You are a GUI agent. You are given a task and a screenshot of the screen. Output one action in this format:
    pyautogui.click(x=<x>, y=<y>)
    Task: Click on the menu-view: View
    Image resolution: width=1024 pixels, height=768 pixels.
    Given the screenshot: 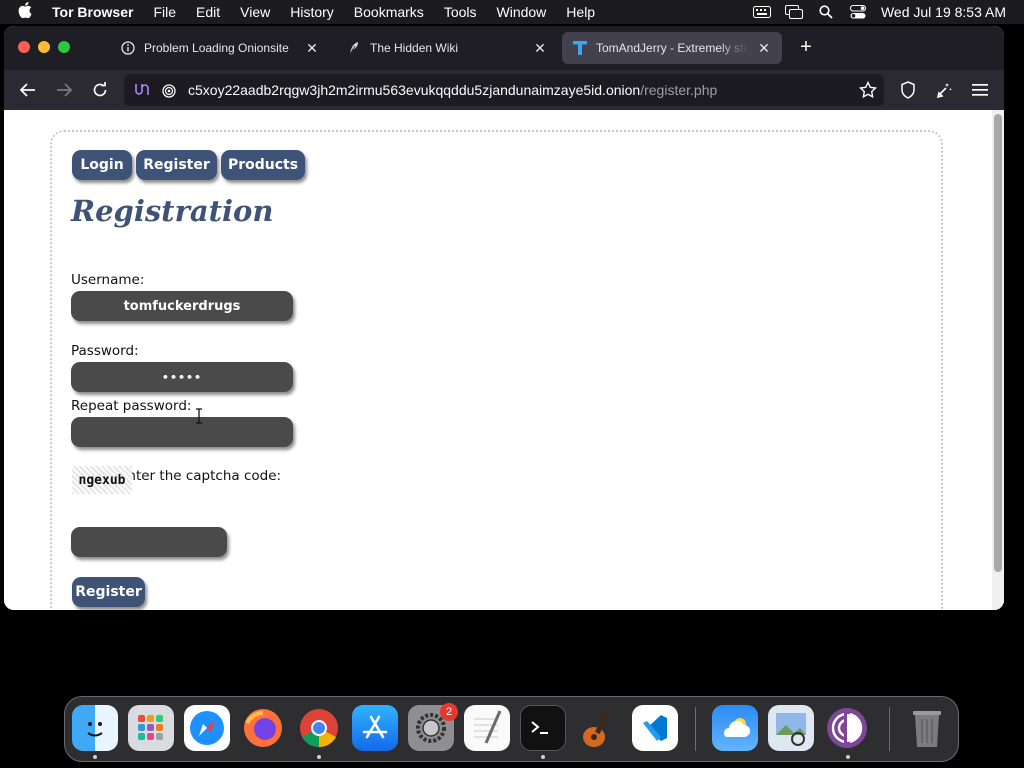 What is the action you would take?
    pyautogui.click(x=255, y=12)
    